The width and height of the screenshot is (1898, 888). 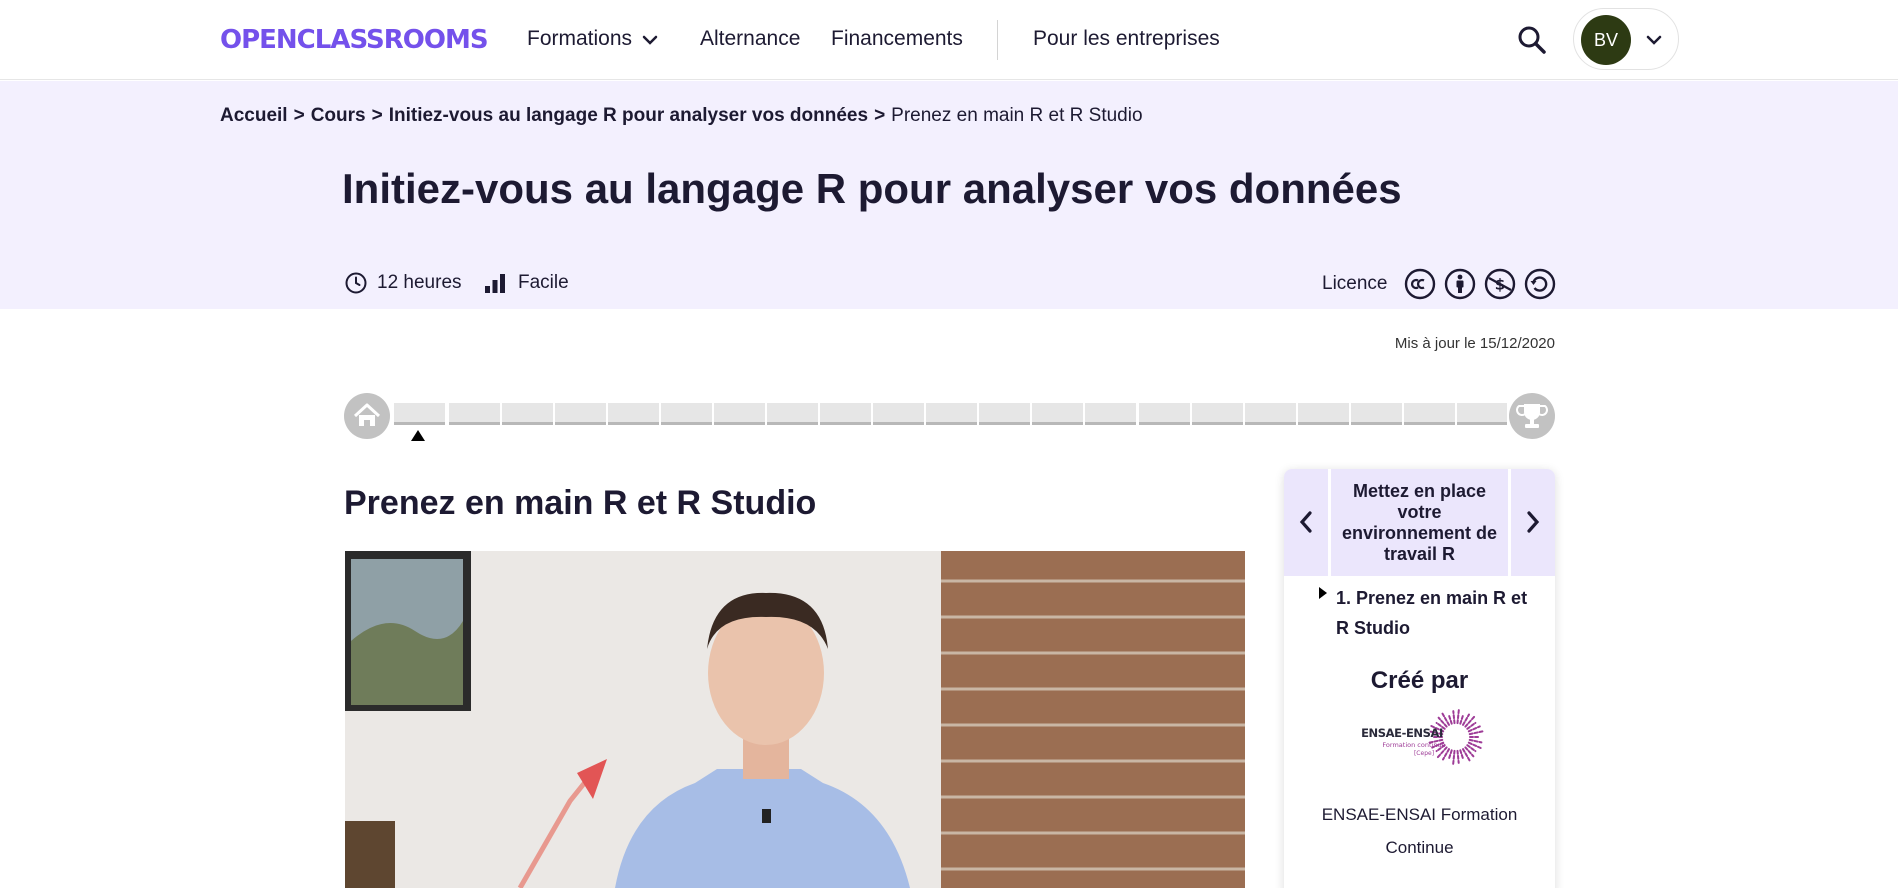 What do you see at coordinates (1424, 753) in the screenshot?
I see `svg-text: [Cepe]` at bounding box center [1424, 753].